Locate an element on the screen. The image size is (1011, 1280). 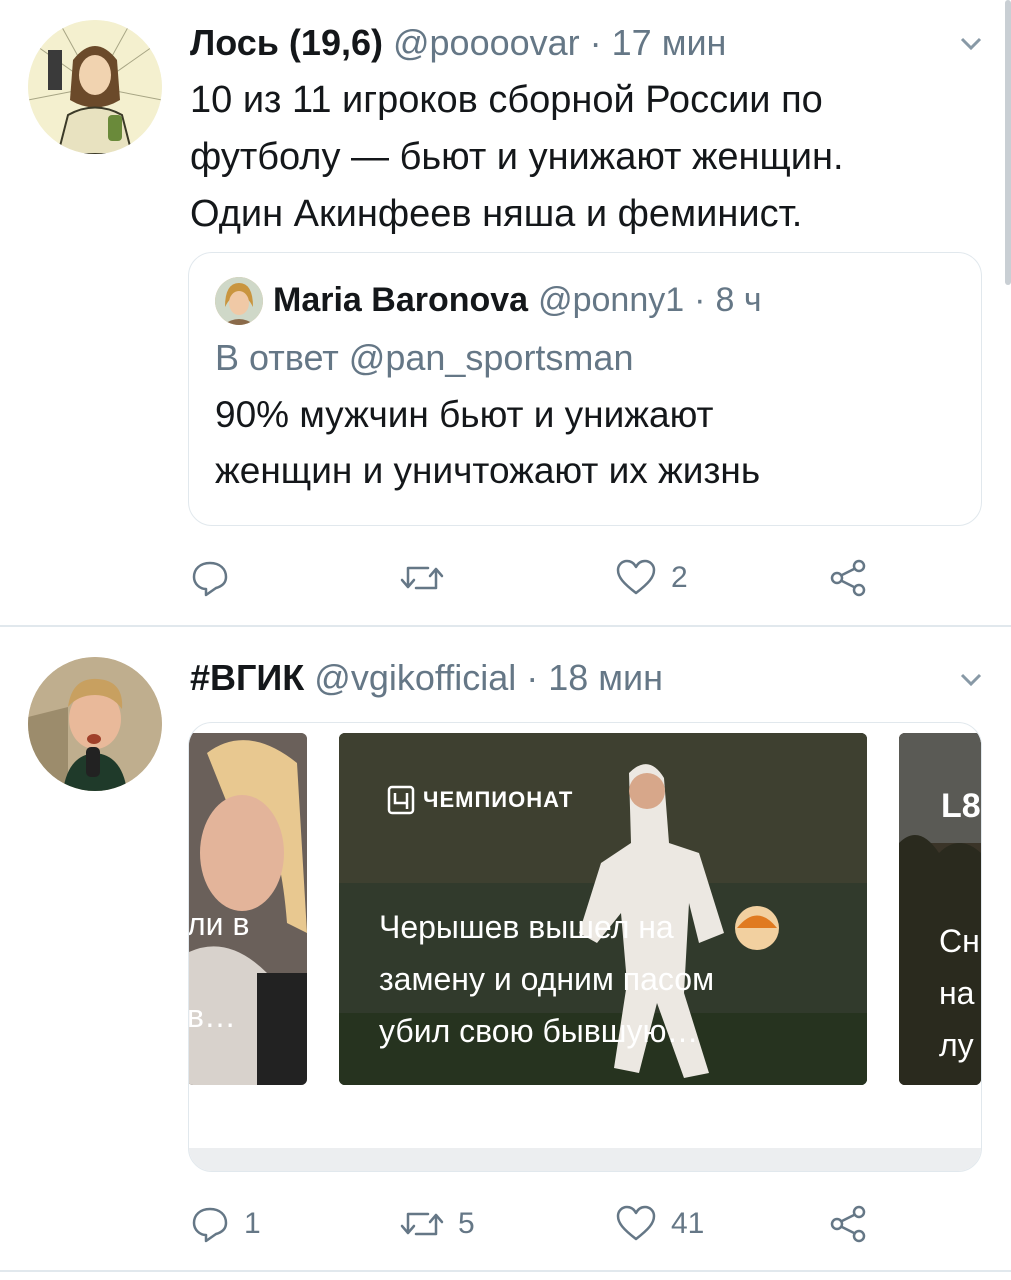
quote-time: 8 ч is located at coordinates (738, 300).